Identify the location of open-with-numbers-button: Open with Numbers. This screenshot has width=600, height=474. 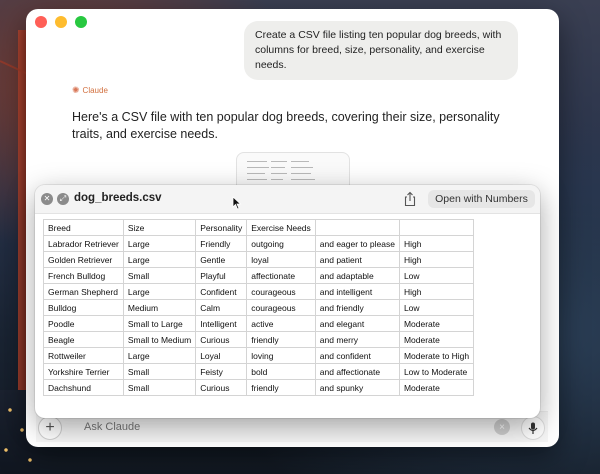
(481, 199).